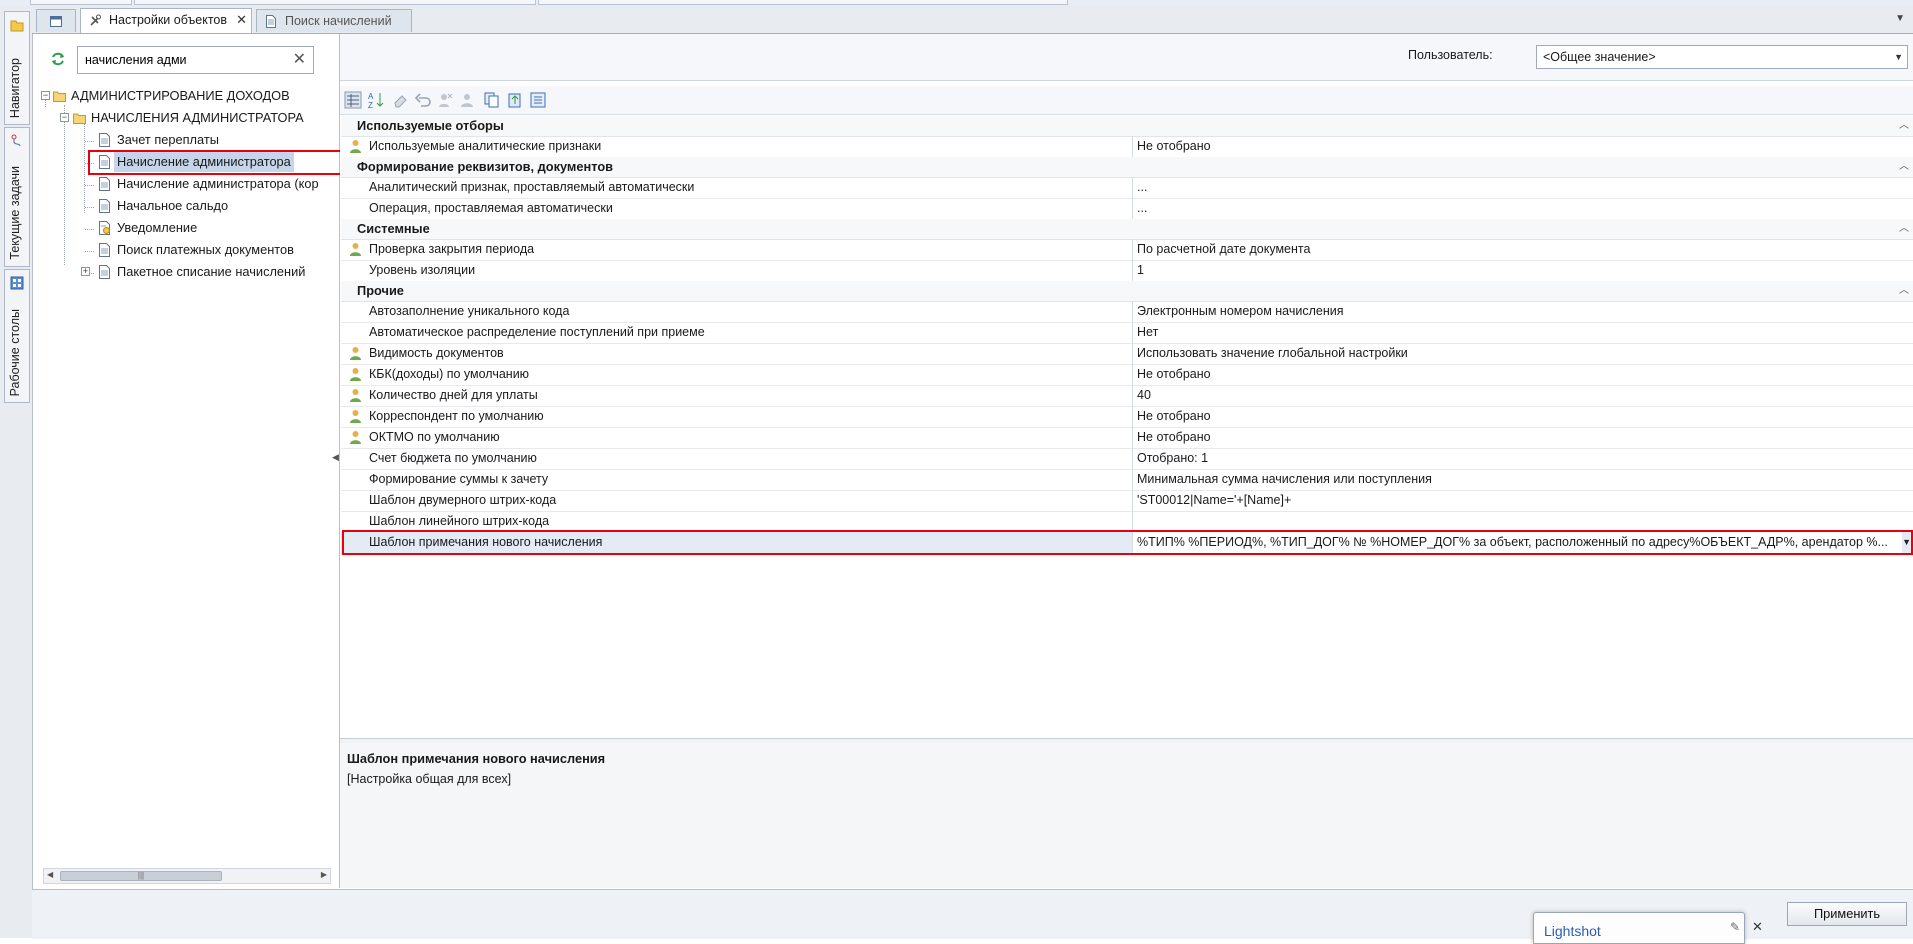 This screenshot has width=1913, height=944. I want to click on property-name: Количество дней для уплаты, so click(453, 395).